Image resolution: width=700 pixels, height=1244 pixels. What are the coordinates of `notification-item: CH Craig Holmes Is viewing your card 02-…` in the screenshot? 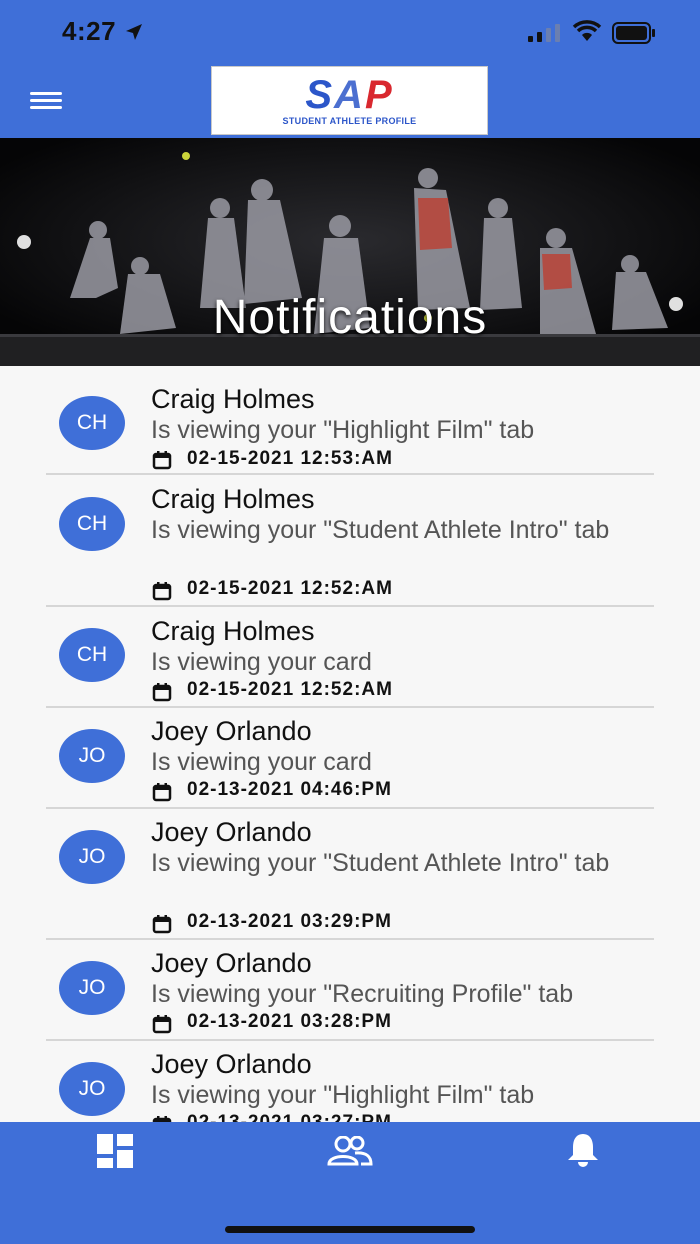 It's located at (350, 657).